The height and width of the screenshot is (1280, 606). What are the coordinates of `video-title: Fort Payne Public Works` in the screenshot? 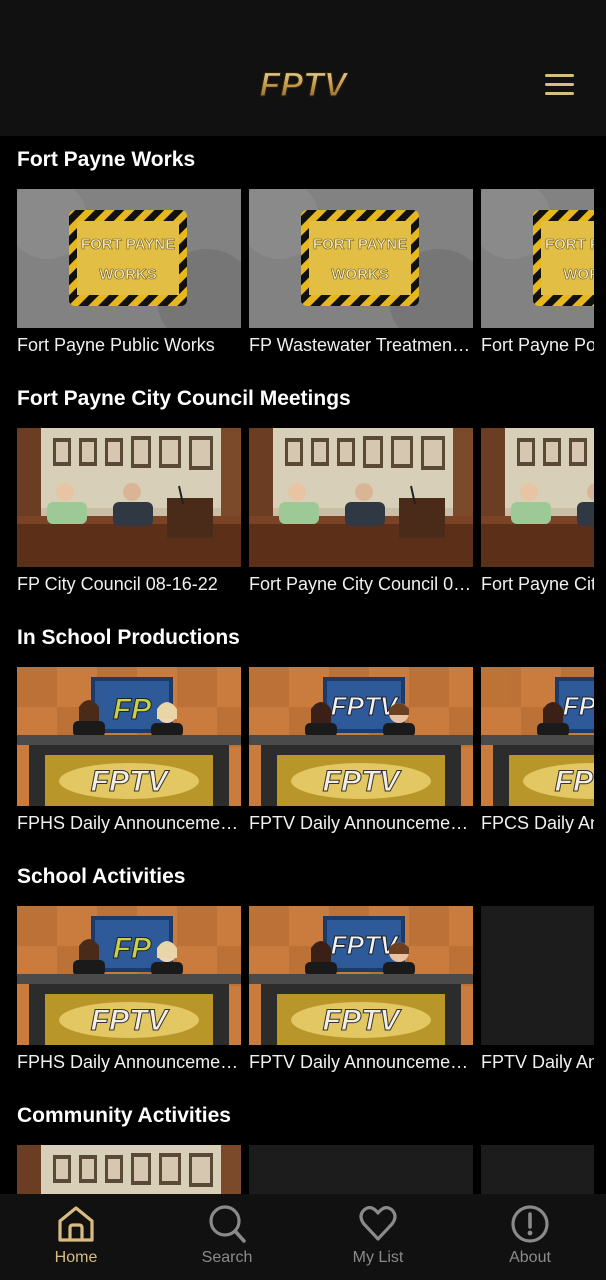 It's located at (116, 345).